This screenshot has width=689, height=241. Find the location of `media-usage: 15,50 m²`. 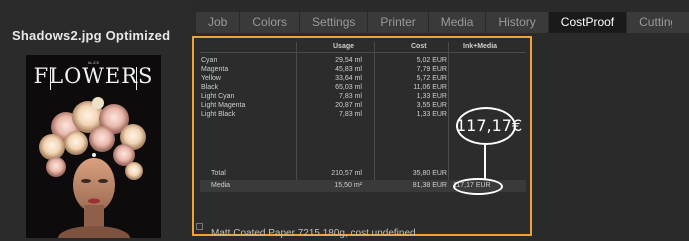

media-usage: 15,50 m² is located at coordinates (348, 185).